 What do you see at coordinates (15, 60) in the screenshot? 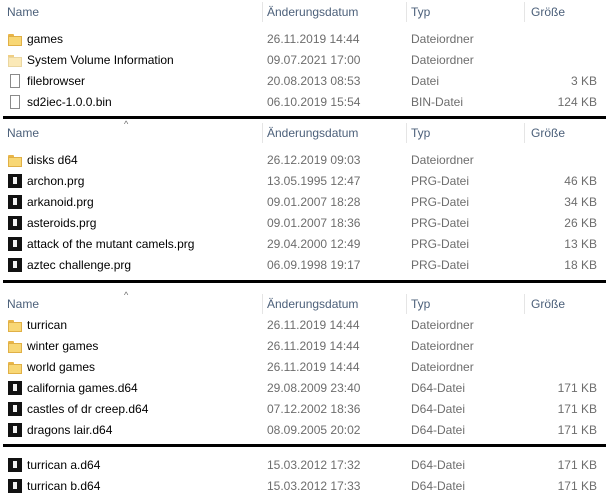
I see `system-folder-icon` at bounding box center [15, 60].